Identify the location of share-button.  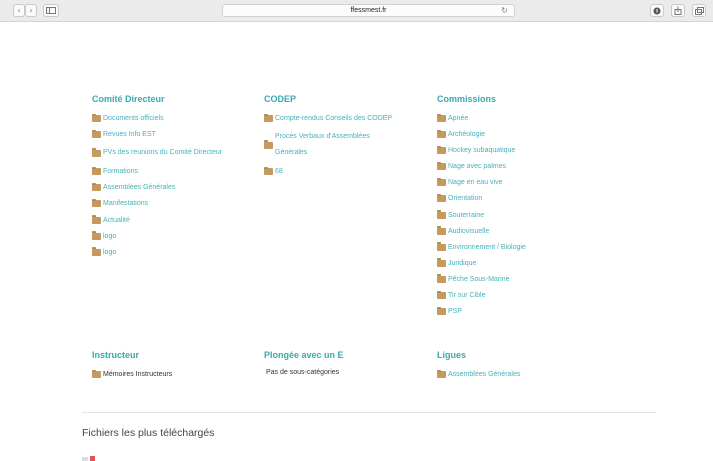
(678, 10).